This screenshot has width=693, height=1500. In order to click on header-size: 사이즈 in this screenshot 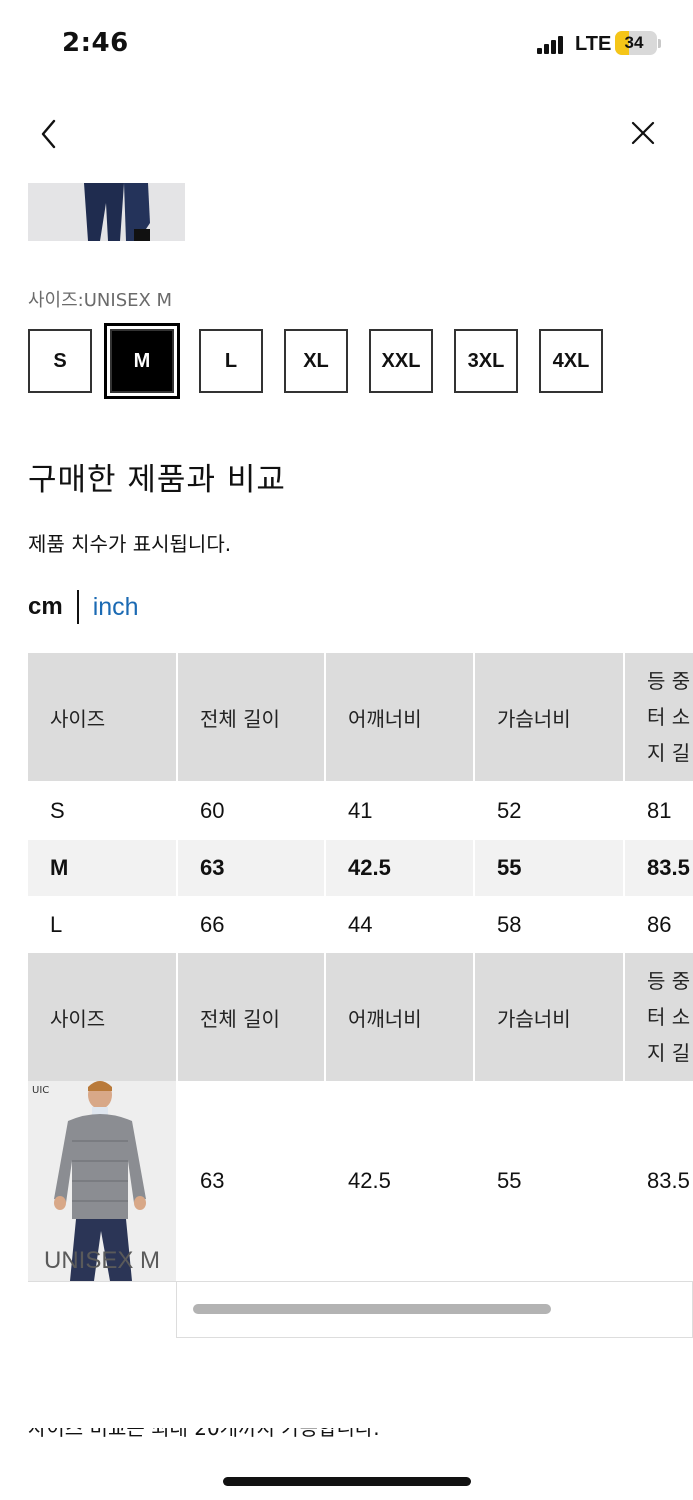, I will do `click(102, 717)`.